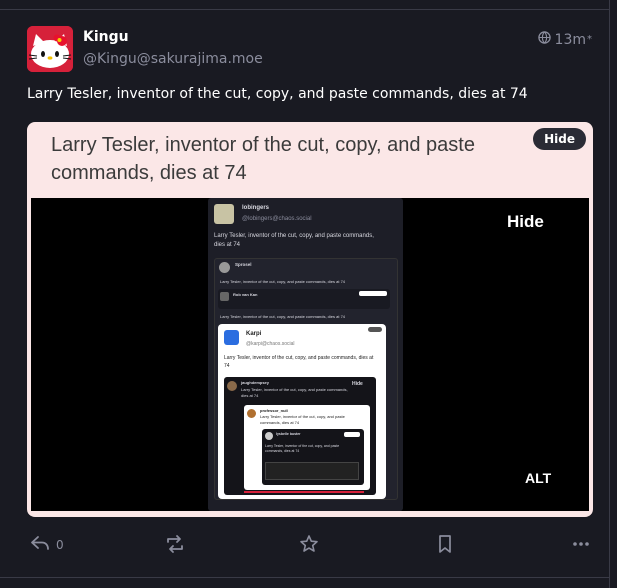 The image size is (617, 588). Describe the element at coordinates (559, 139) in the screenshot. I see `hide-media-button: Hide` at that location.